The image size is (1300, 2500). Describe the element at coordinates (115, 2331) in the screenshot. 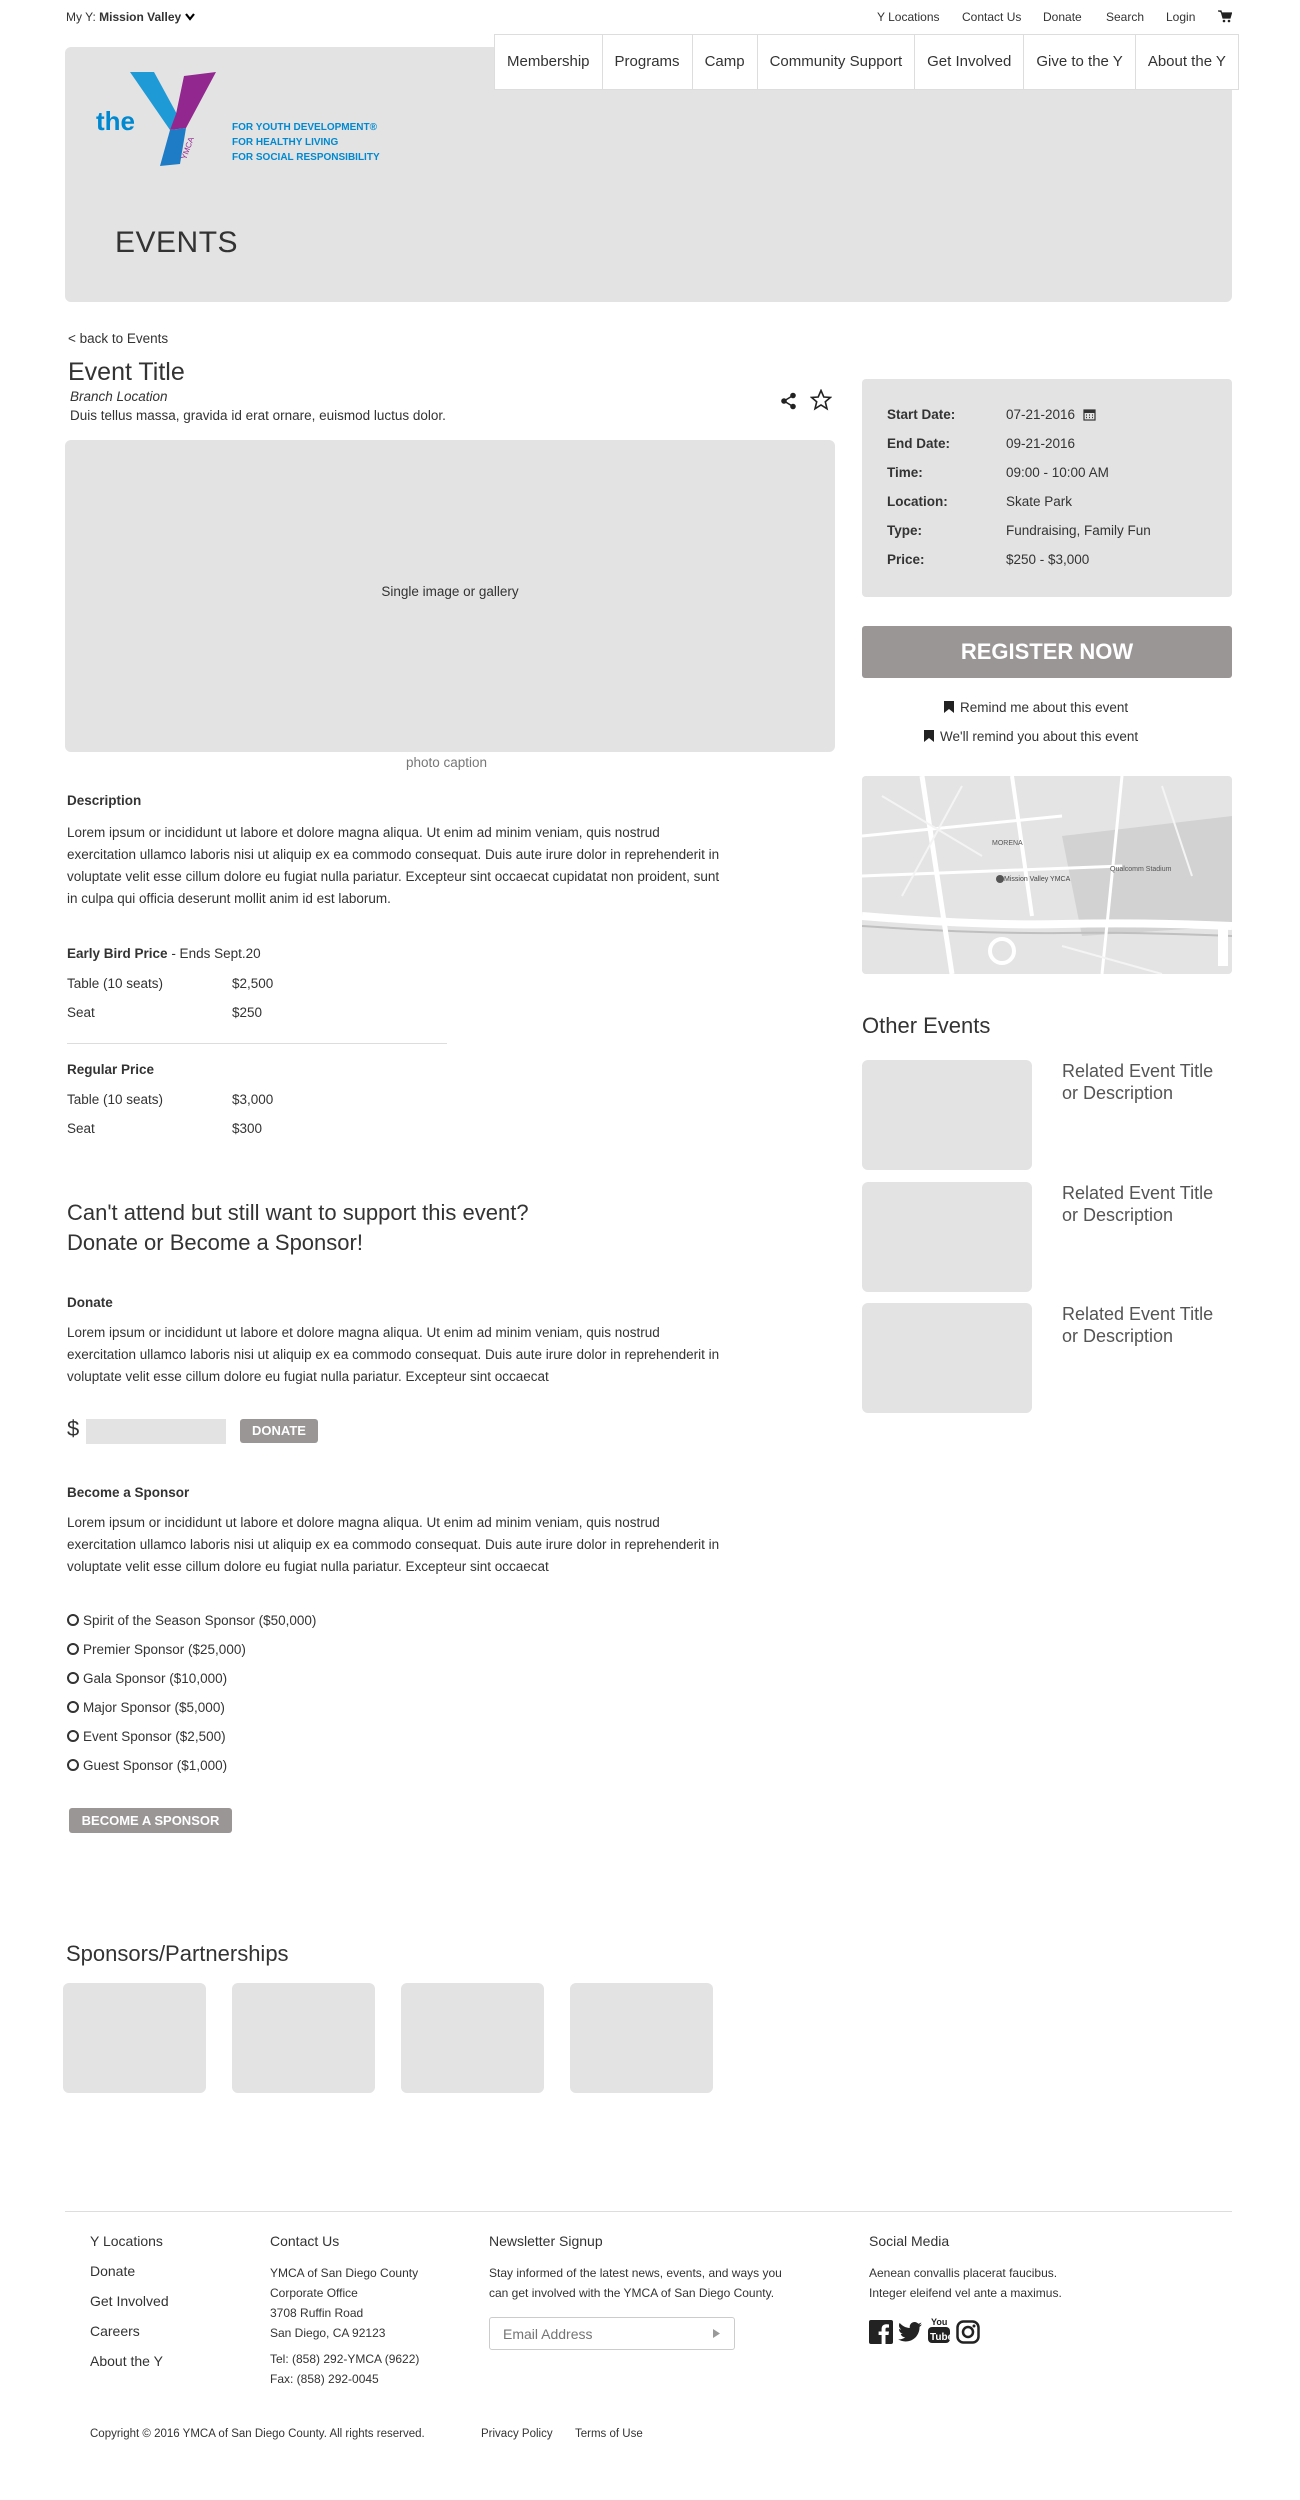

I see `footer-link-careers: Careers` at that location.